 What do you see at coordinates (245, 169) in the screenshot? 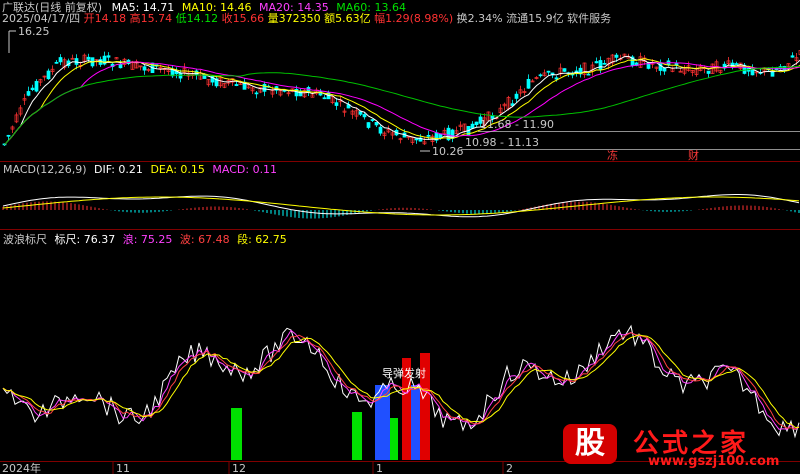
I see `macd-value: MACD: 0.11` at bounding box center [245, 169].